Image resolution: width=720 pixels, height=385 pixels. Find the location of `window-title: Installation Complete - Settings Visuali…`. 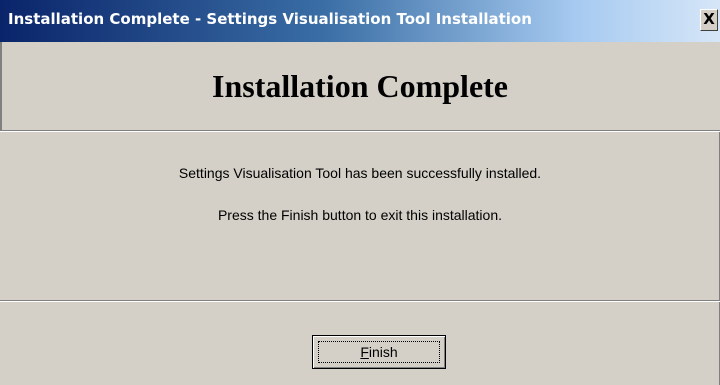

window-title: Installation Complete - Settings Visuali… is located at coordinates (270, 19).